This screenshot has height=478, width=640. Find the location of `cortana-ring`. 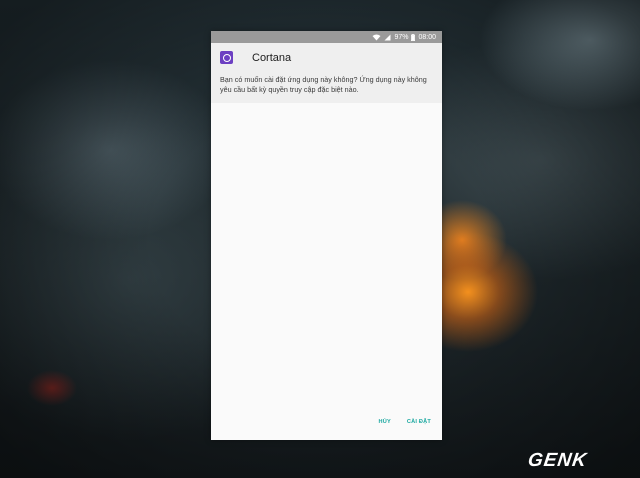

cortana-ring is located at coordinates (226, 57).